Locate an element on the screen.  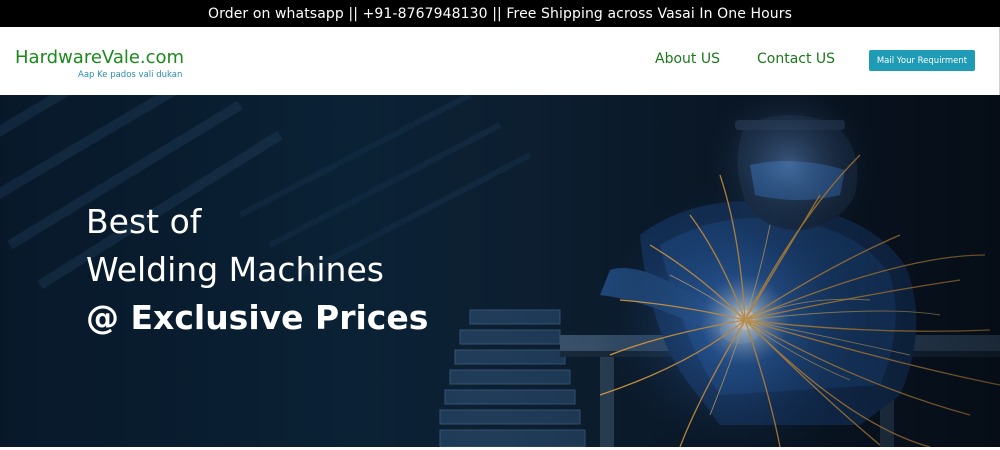
brand-logo: HardwareVale.com Aap Ke pados vali dukan is located at coordinates (100, 63).